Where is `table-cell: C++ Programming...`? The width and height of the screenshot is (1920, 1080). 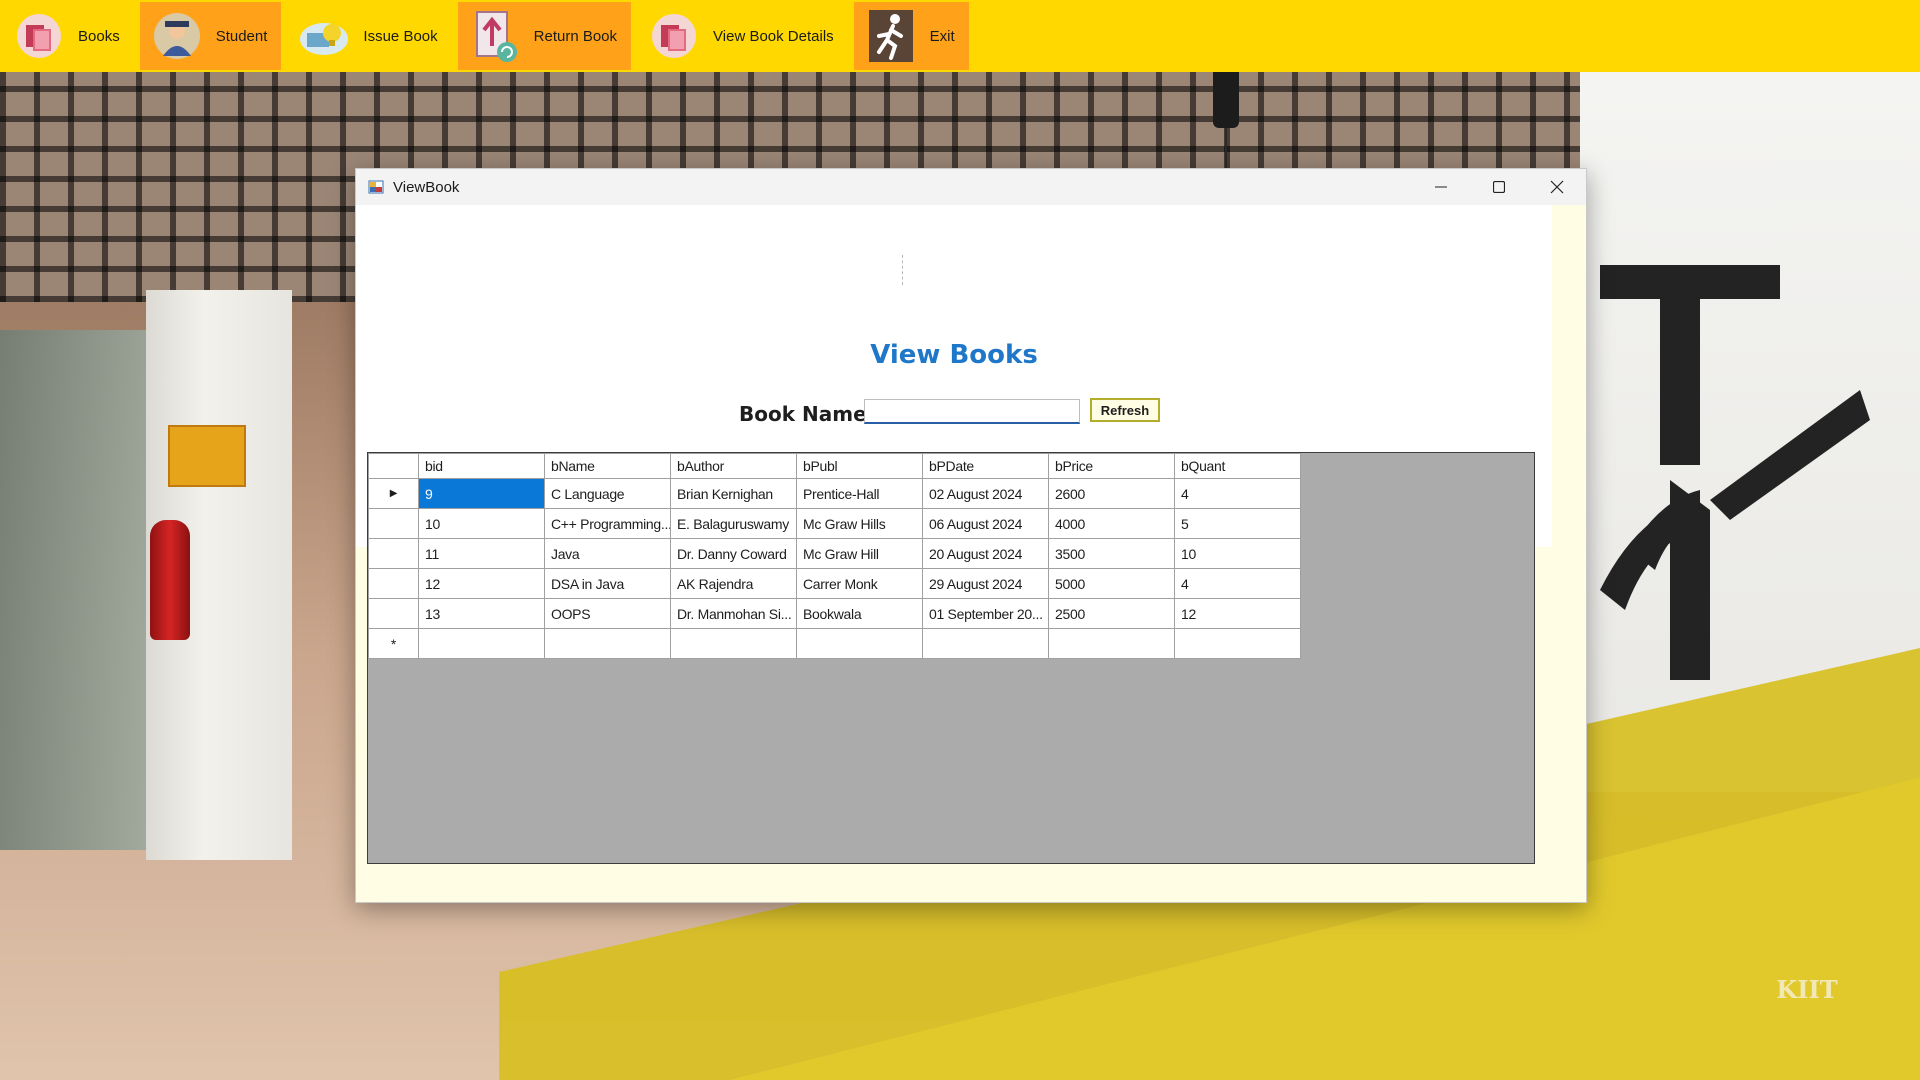 table-cell: C++ Programming... is located at coordinates (607, 523).